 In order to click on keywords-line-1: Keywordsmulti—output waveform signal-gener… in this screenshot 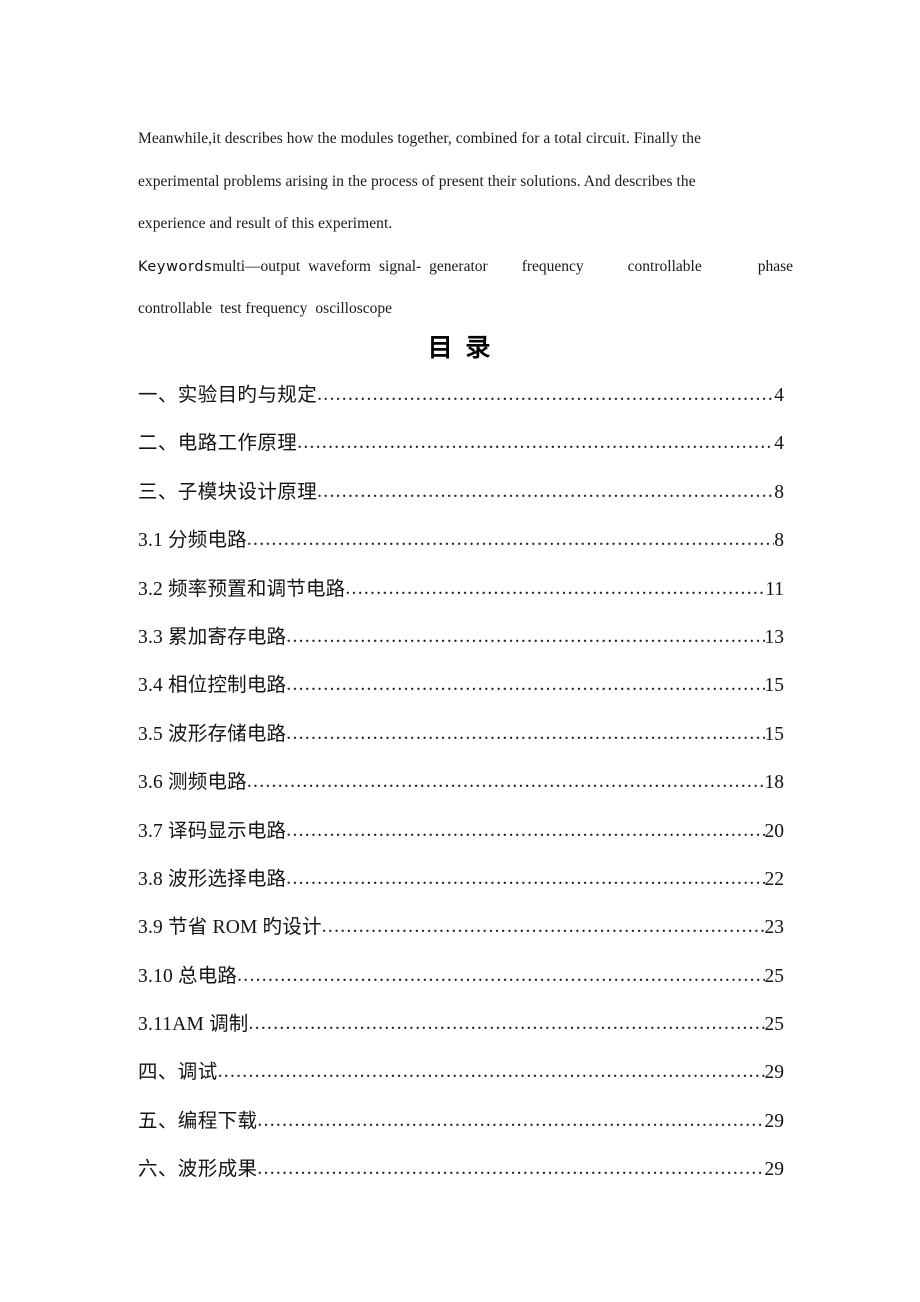, I will do `click(465, 267)`.